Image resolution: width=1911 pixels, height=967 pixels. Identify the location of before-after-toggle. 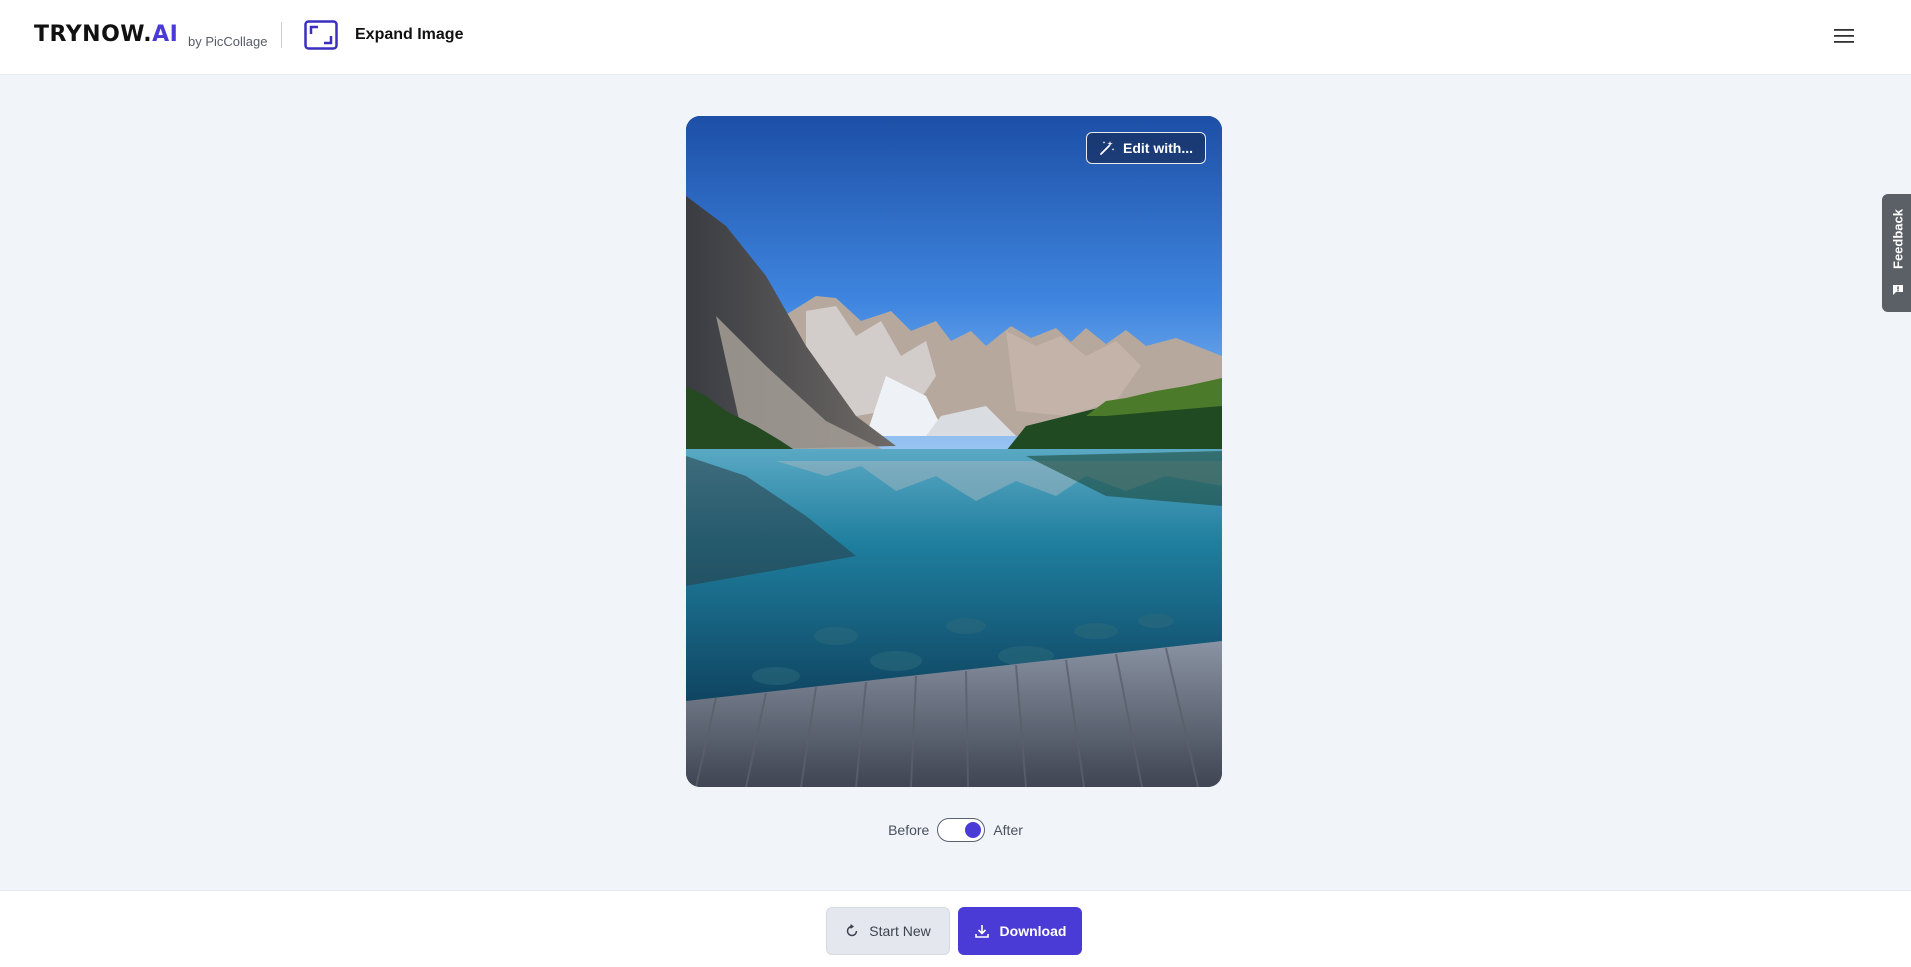
(961, 830).